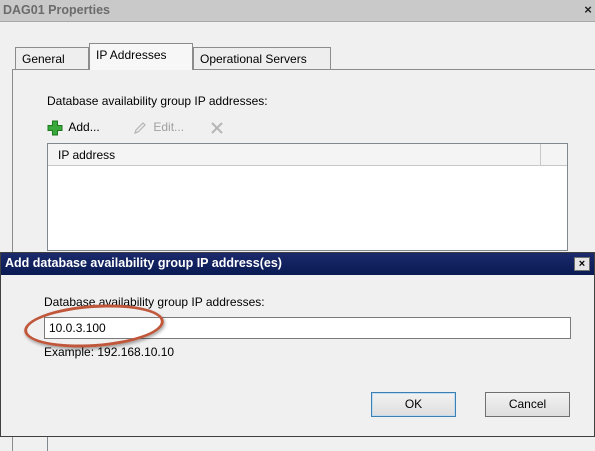  I want to click on green-plus-icon, so click(56, 128).